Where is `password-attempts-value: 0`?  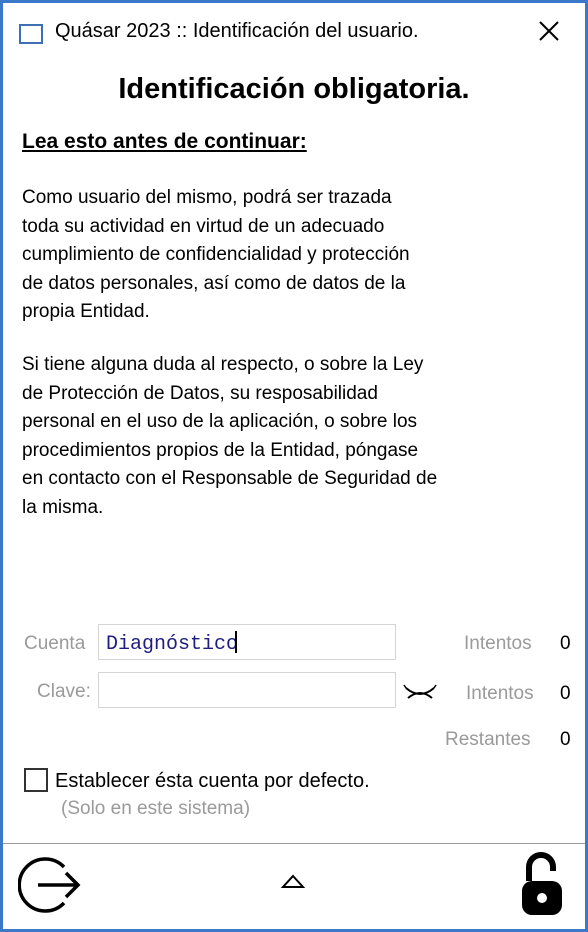
password-attempts-value: 0 is located at coordinates (565, 693).